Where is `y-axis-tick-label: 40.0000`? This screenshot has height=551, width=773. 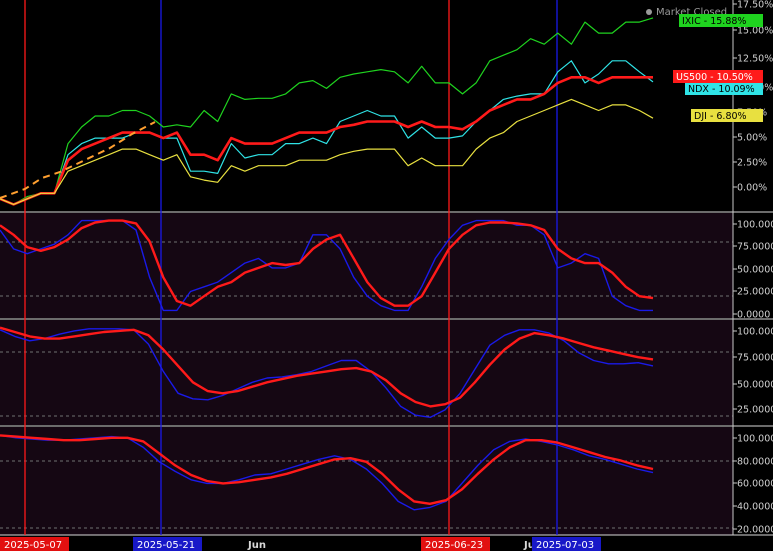 y-axis-tick-label: 40.0000 is located at coordinates (755, 507).